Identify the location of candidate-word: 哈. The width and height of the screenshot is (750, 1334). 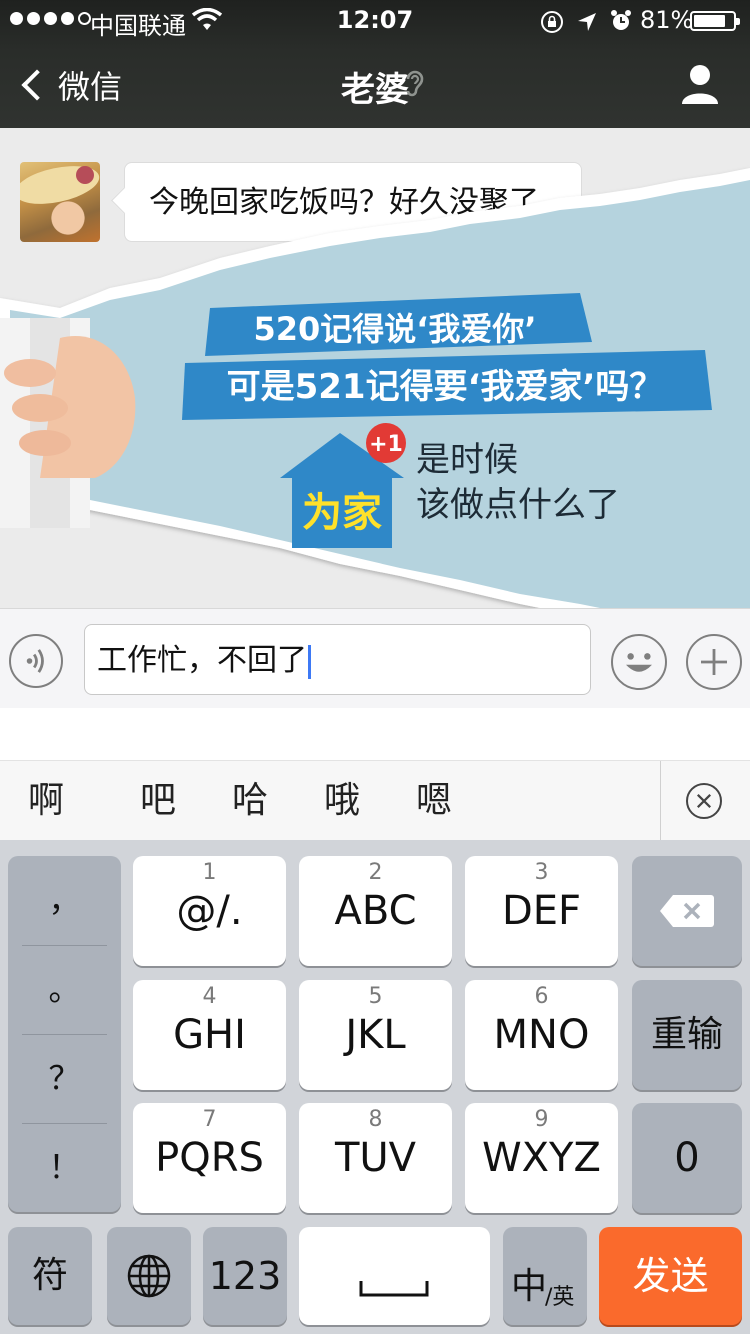
(250, 801).